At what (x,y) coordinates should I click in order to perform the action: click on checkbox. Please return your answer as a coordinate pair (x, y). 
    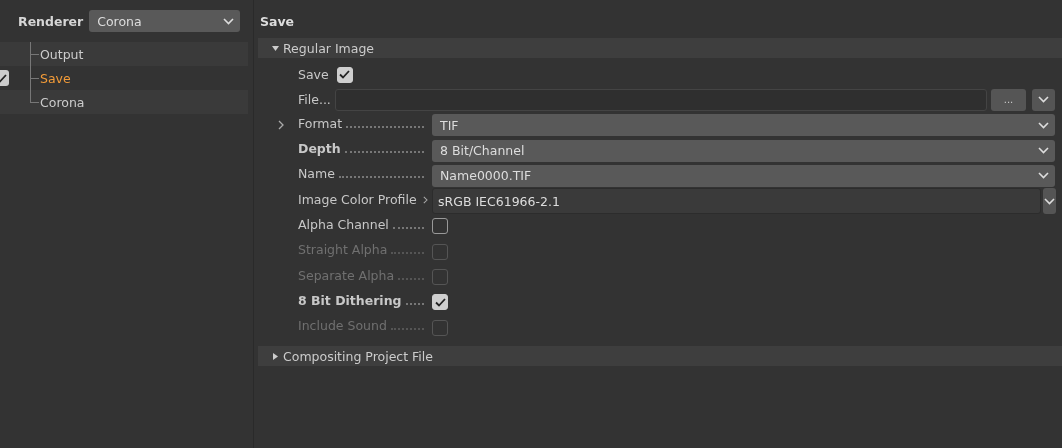
    Looking at the image, I should click on (440, 226).